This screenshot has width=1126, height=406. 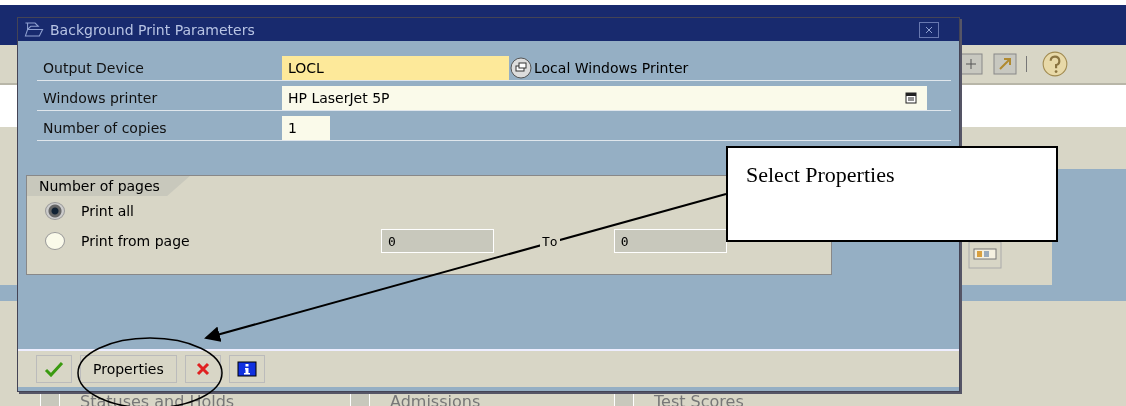 I want to click on dialog-title: Background Print Parameters, so click(x=153, y=29).